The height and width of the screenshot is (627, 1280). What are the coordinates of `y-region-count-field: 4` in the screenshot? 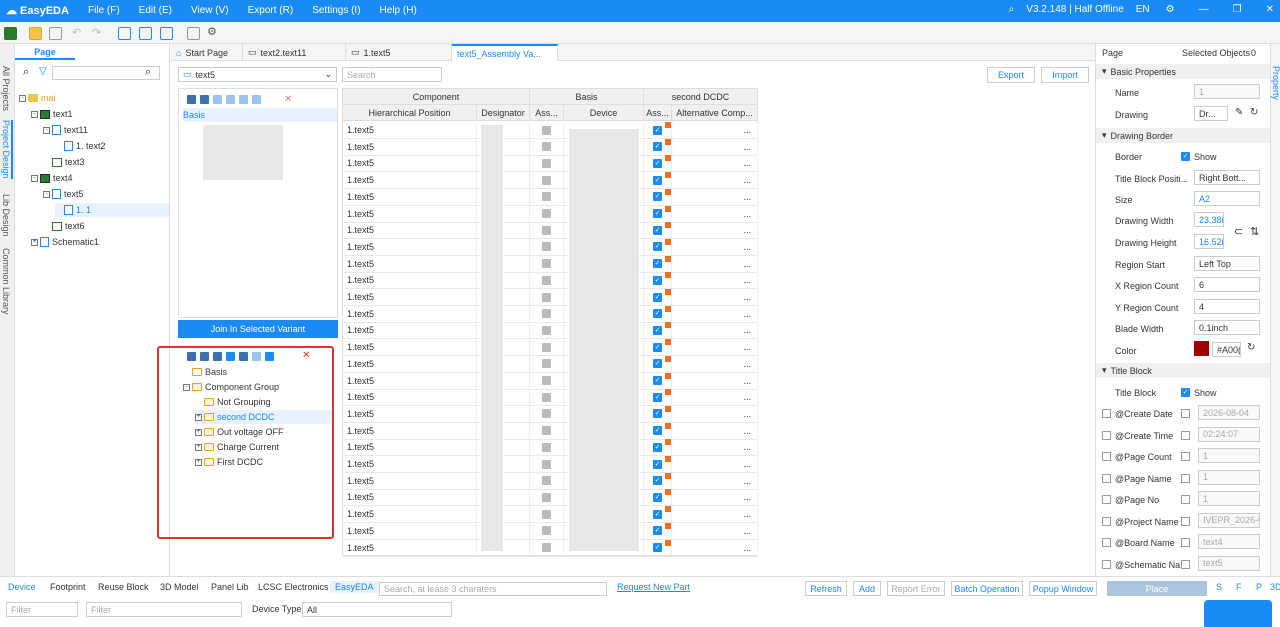 It's located at (1227, 306).